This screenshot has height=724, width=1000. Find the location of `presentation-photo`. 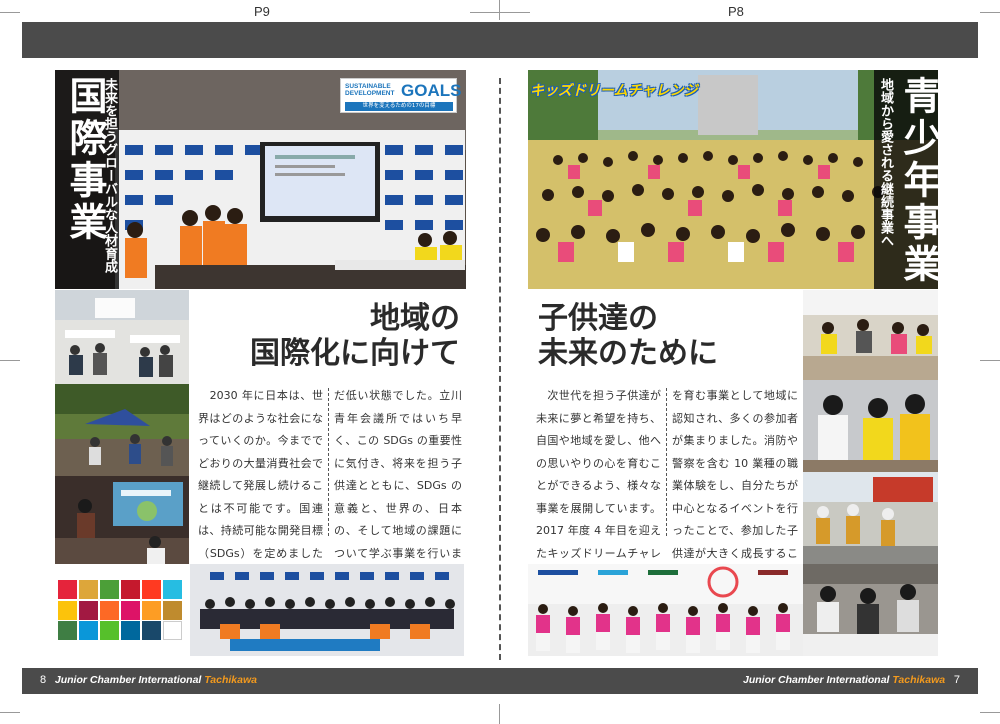

presentation-photo is located at coordinates (122, 520).